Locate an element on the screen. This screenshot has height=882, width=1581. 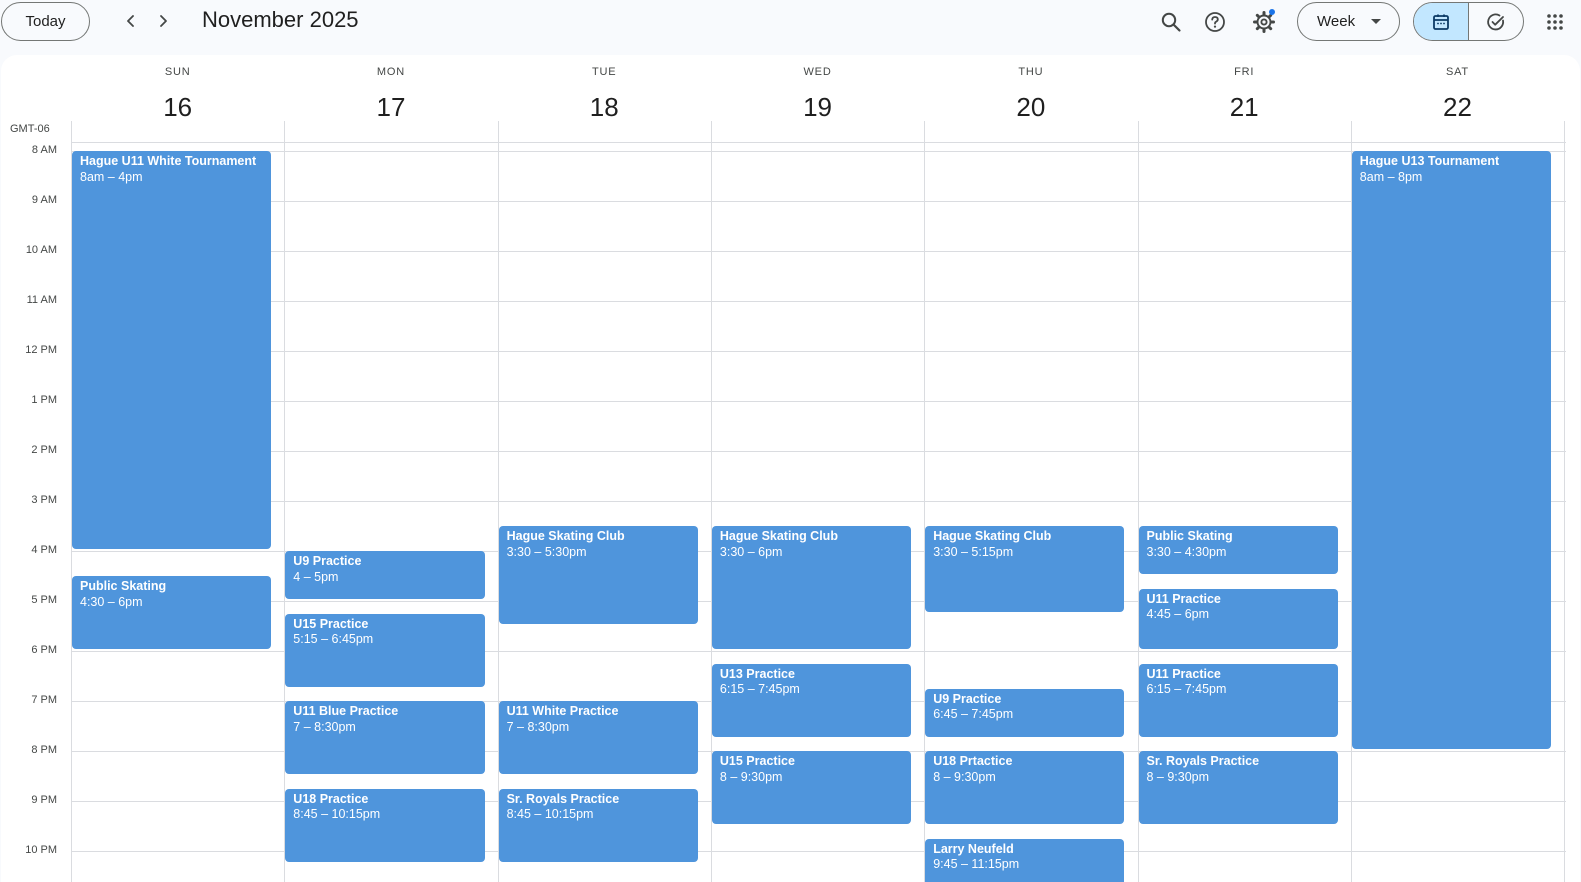
event-title: U13 Practice is located at coordinates (757, 673).